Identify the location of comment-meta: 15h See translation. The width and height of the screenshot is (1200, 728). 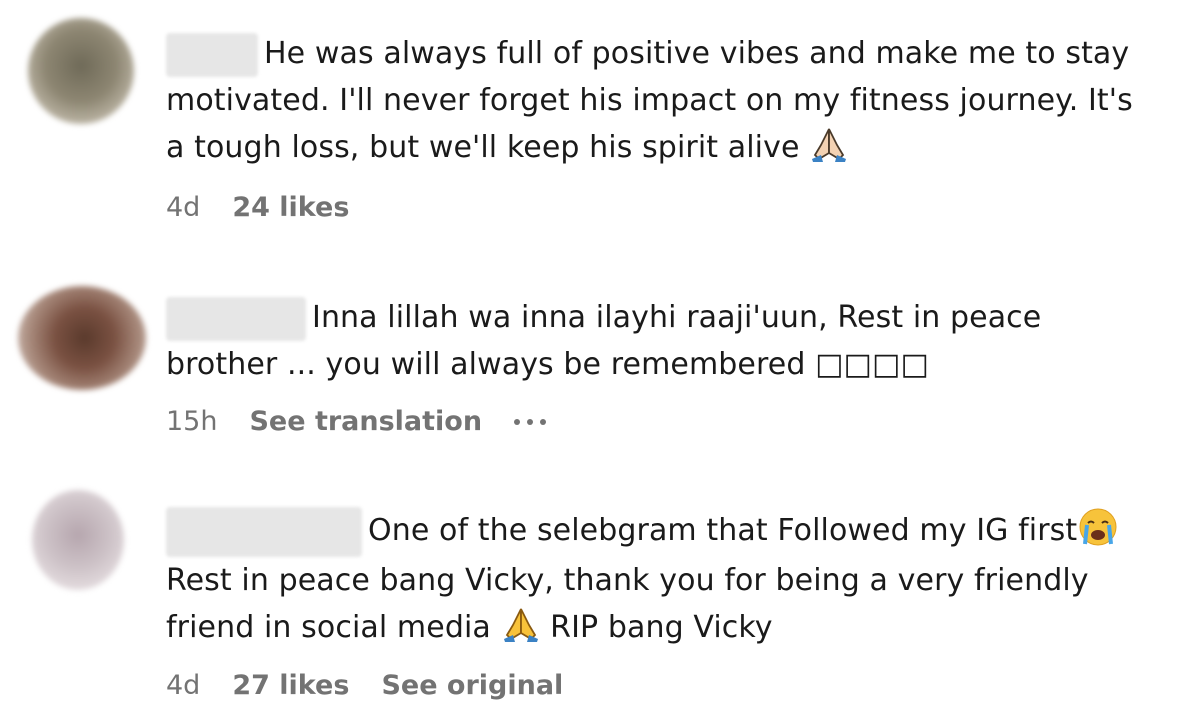
(356, 422).